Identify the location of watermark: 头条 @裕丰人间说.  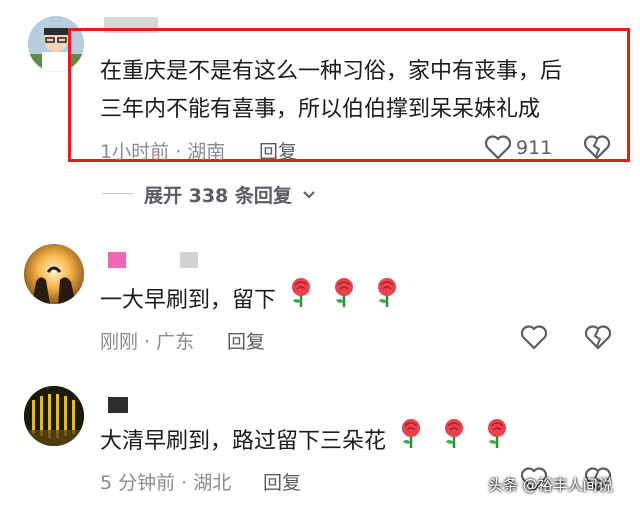
(550, 485).